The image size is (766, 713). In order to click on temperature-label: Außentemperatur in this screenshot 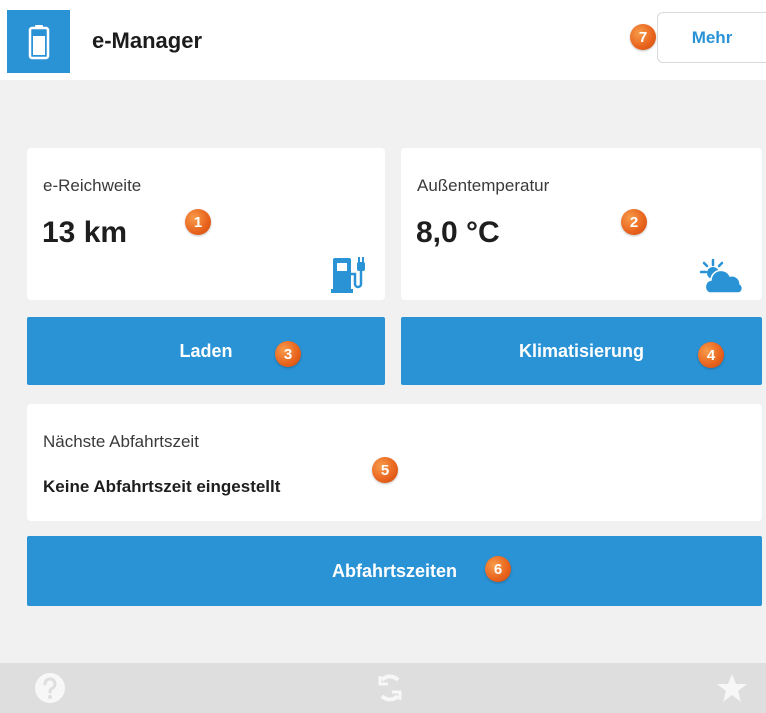, I will do `click(483, 185)`.